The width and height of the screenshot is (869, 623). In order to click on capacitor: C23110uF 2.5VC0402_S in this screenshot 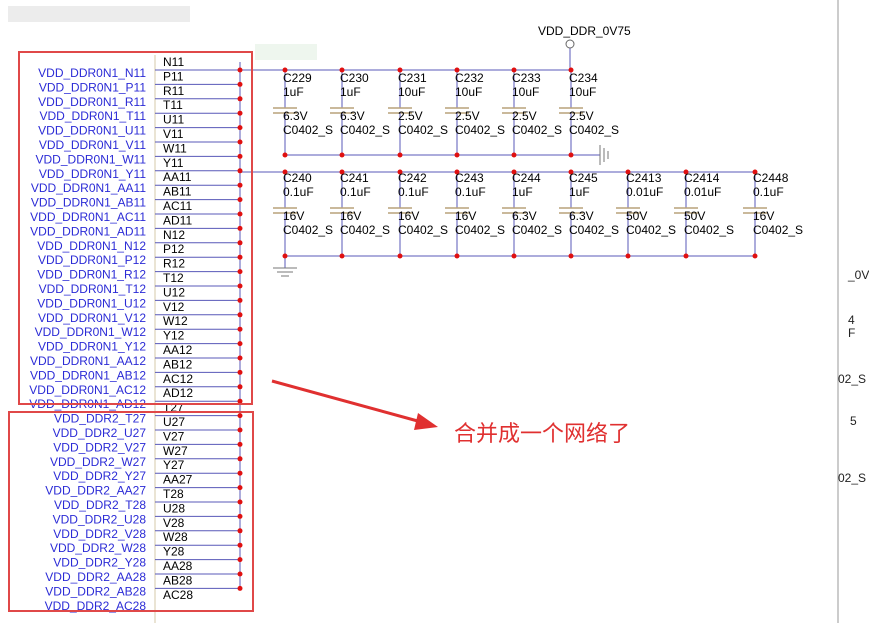, I will do `click(418, 112)`.